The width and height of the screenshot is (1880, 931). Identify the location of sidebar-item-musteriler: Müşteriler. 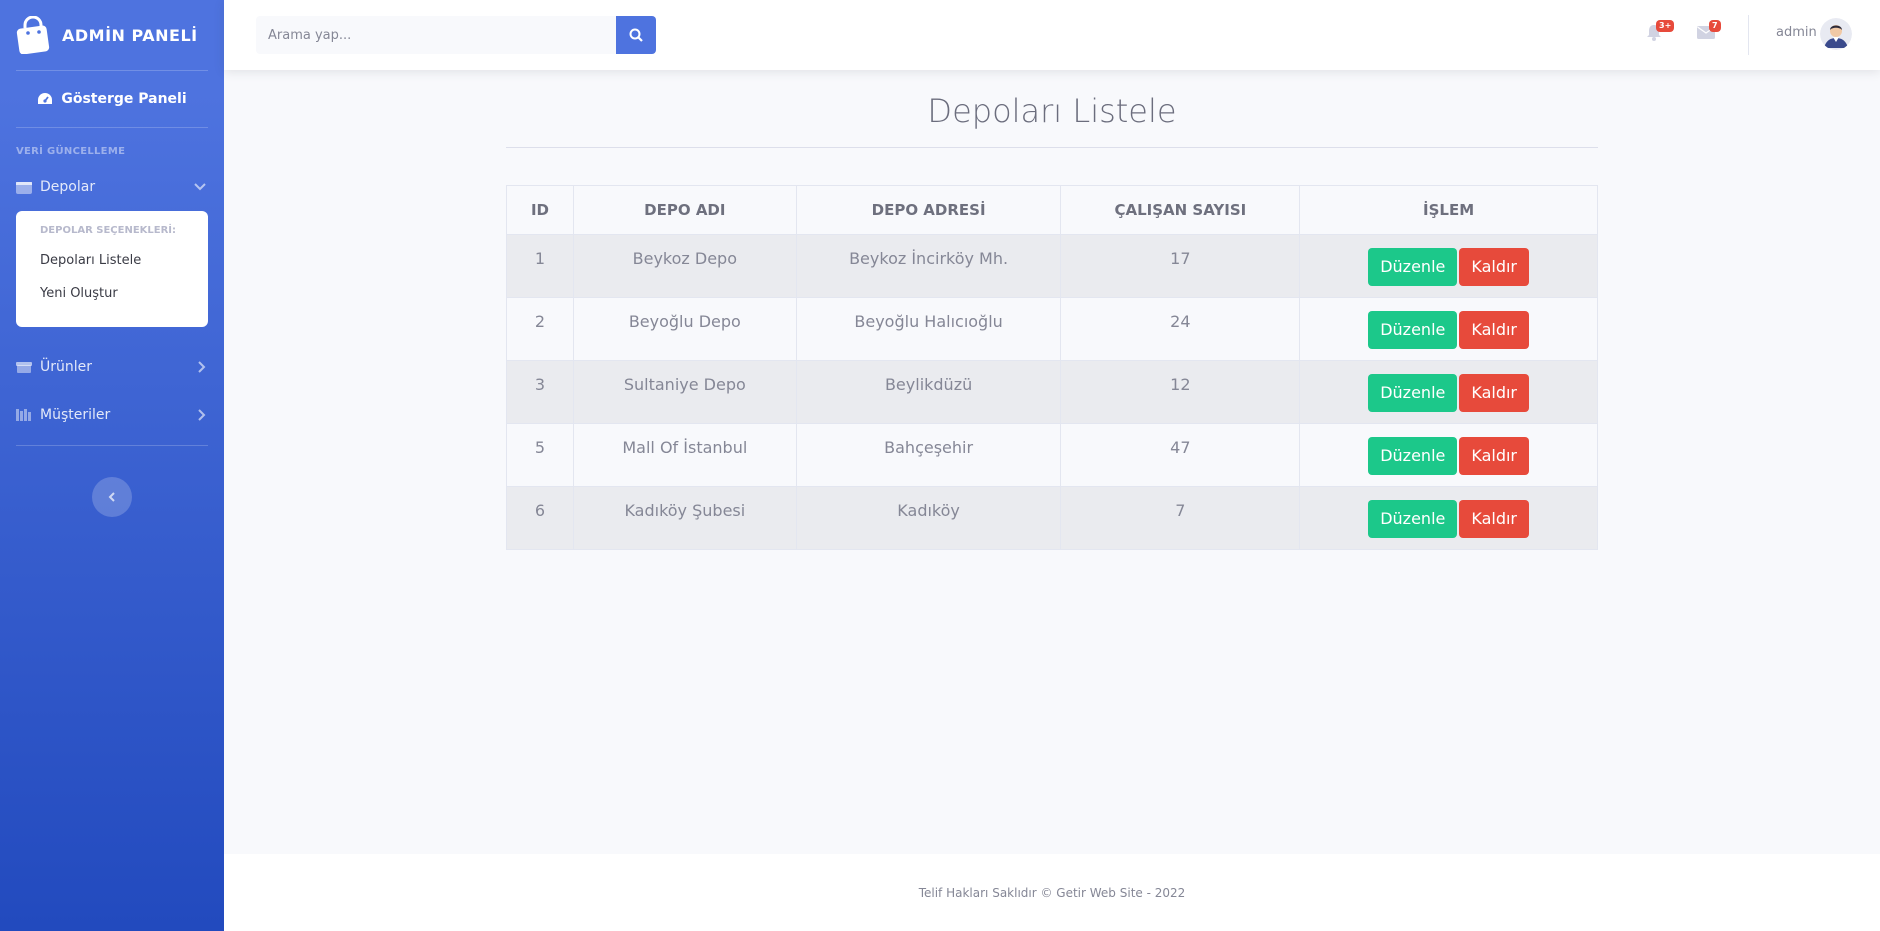
(112, 415).